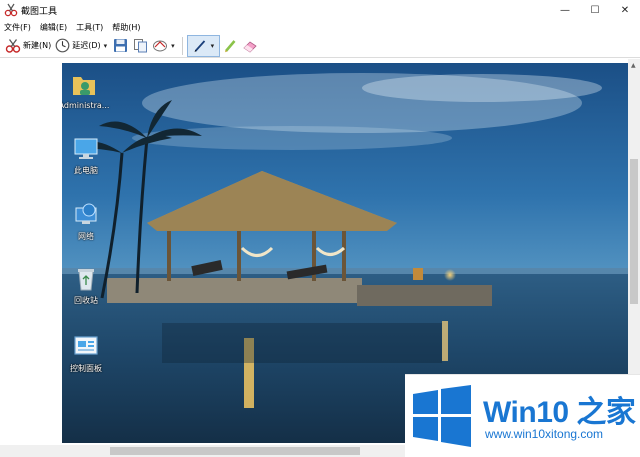 The width and height of the screenshot is (640, 457). Describe the element at coordinates (62, 45) in the screenshot. I see `clock-icon` at that location.